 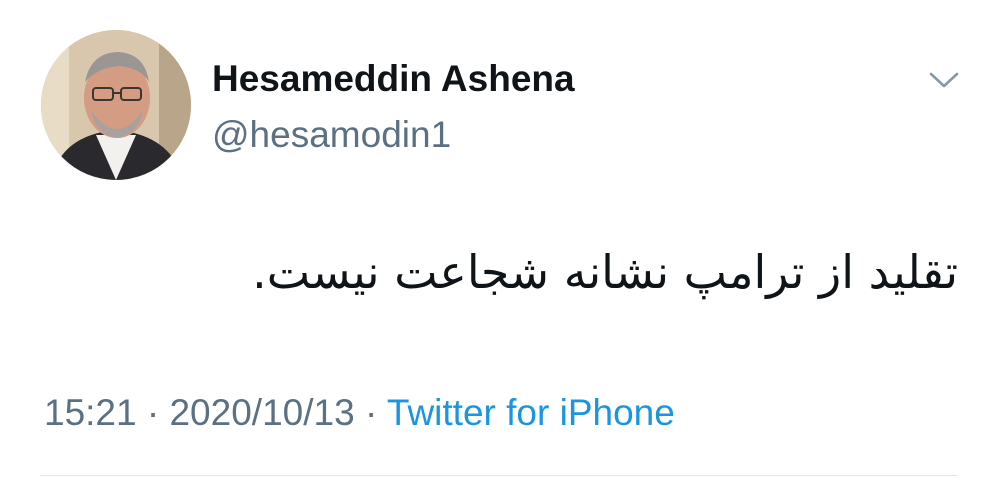 What do you see at coordinates (605, 272) in the screenshot?
I see `tweet-text: تقلید از ترامپ نشانه شجاعت نیست.` at bounding box center [605, 272].